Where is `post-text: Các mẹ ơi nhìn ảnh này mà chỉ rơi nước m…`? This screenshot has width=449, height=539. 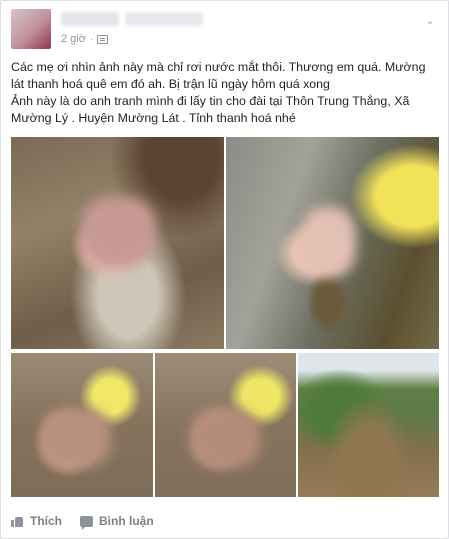
post-text: Các mẹ ơi nhìn ảnh này mà chỉ rơi nước m… is located at coordinates (225, 93).